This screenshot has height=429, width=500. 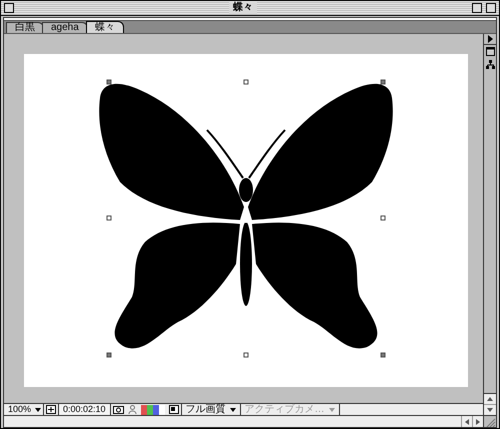 What do you see at coordinates (132, 409) in the screenshot?
I see `person-icon` at bounding box center [132, 409].